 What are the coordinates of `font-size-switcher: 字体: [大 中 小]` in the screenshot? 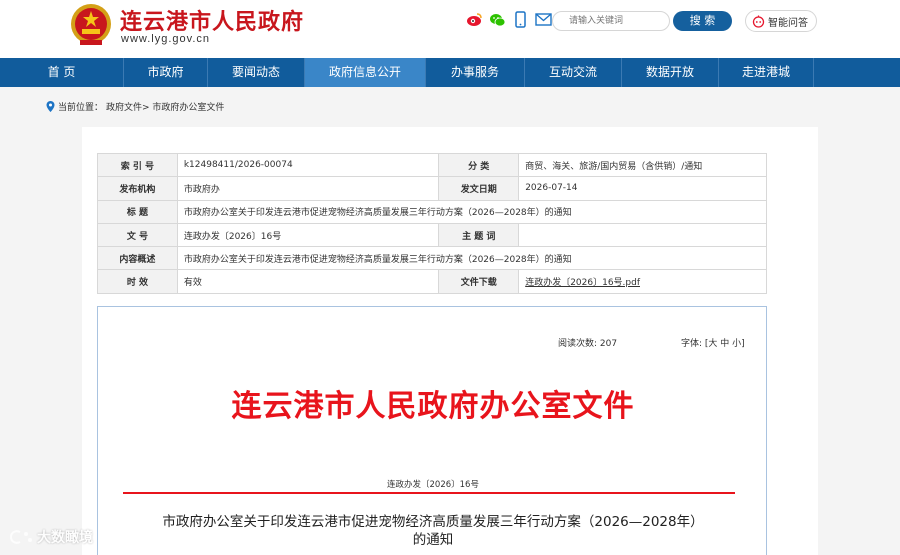 It's located at (713, 342).